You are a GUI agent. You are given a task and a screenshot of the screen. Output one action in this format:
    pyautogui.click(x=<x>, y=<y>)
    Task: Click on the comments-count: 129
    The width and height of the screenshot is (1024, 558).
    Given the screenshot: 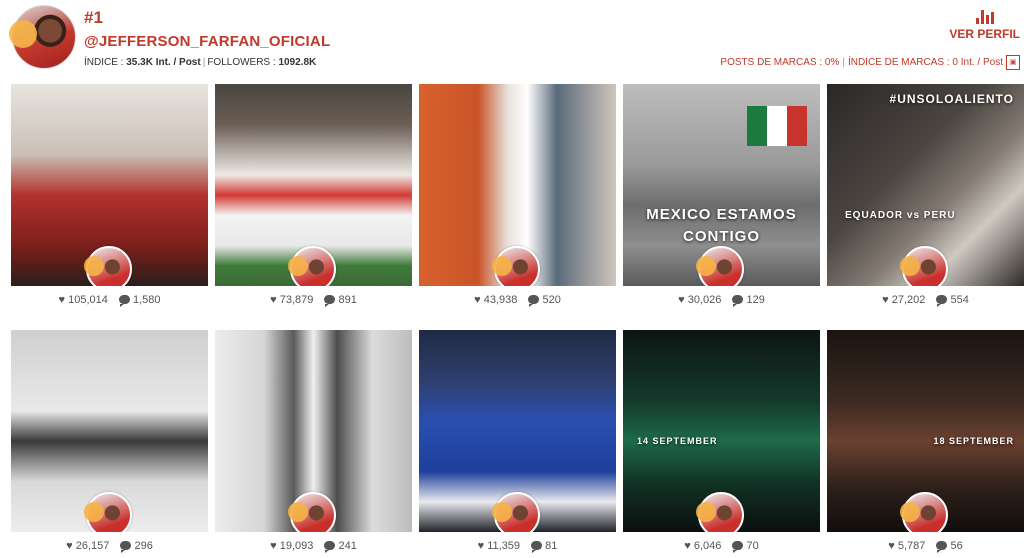 What is the action you would take?
    pyautogui.click(x=755, y=300)
    